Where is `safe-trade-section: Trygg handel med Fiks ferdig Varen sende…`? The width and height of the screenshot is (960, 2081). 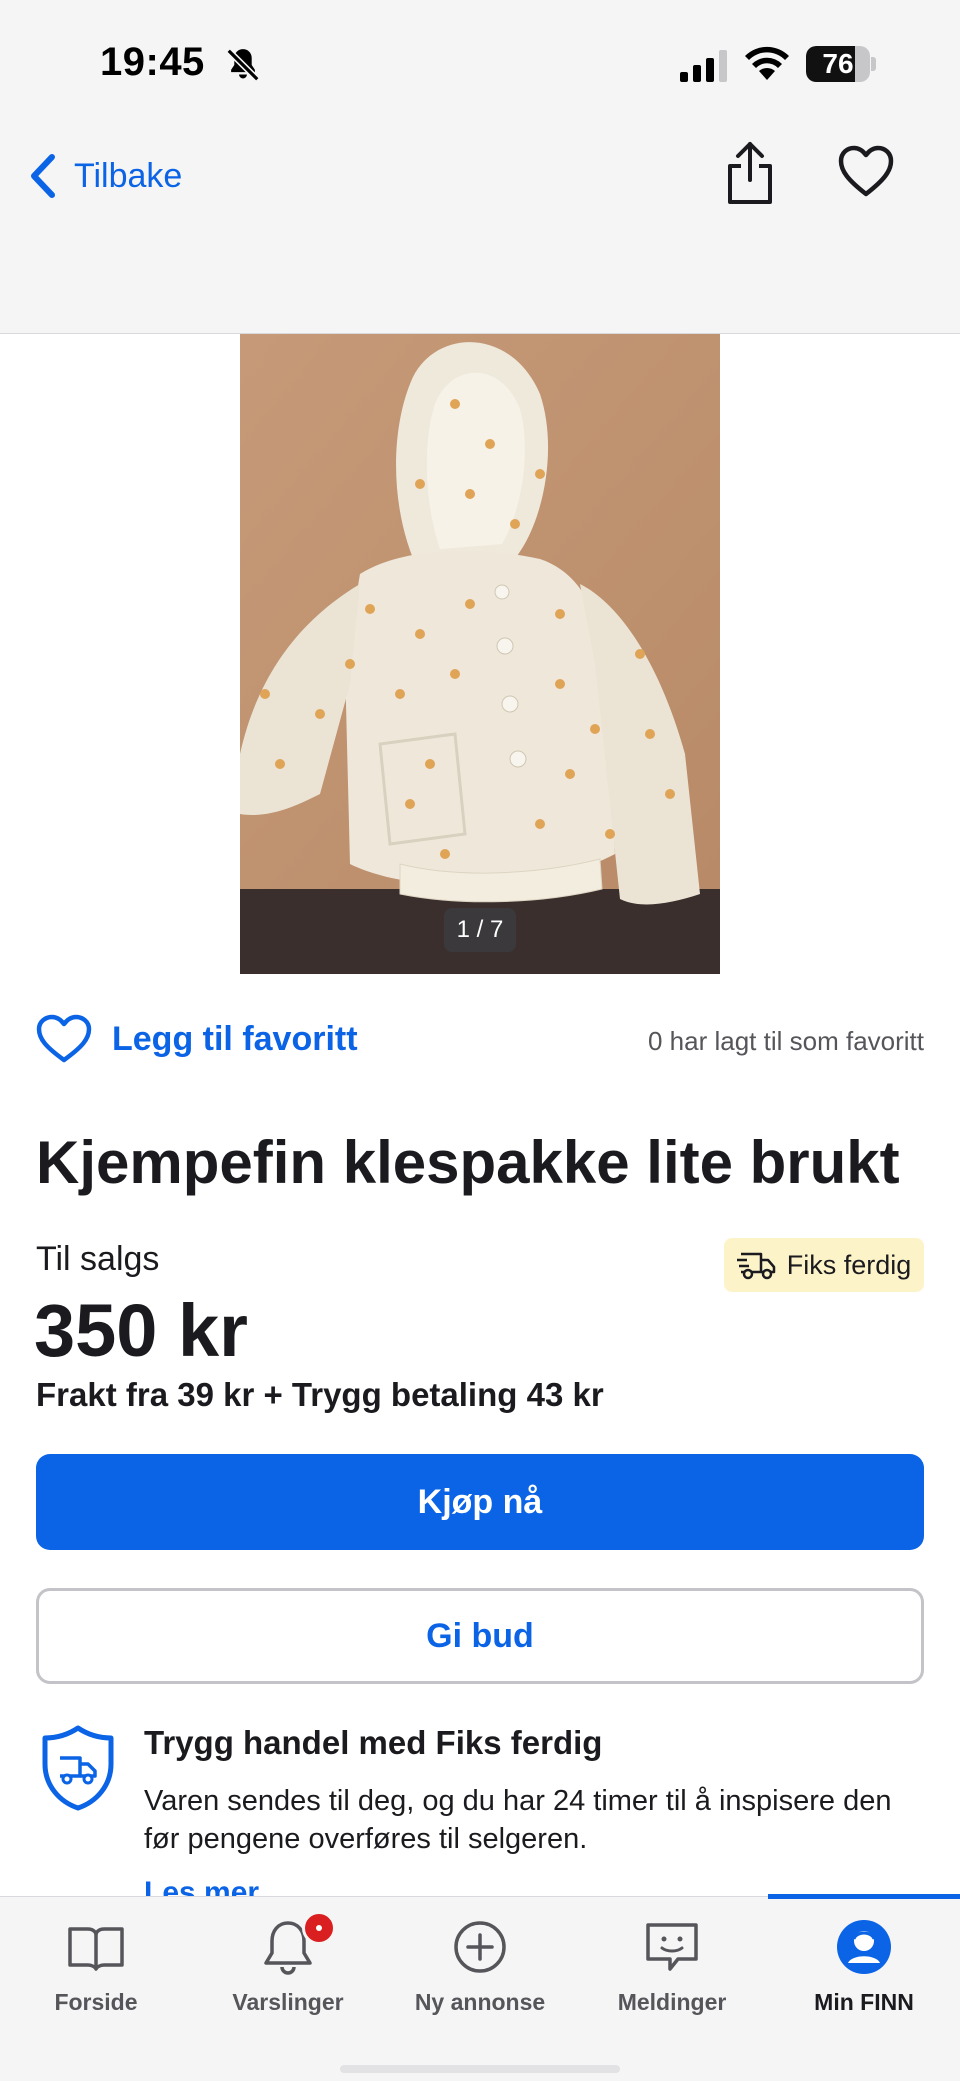 safe-trade-section: Trygg handel med Fiks ferdig Varen sende… is located at coordinates (480, 1808).